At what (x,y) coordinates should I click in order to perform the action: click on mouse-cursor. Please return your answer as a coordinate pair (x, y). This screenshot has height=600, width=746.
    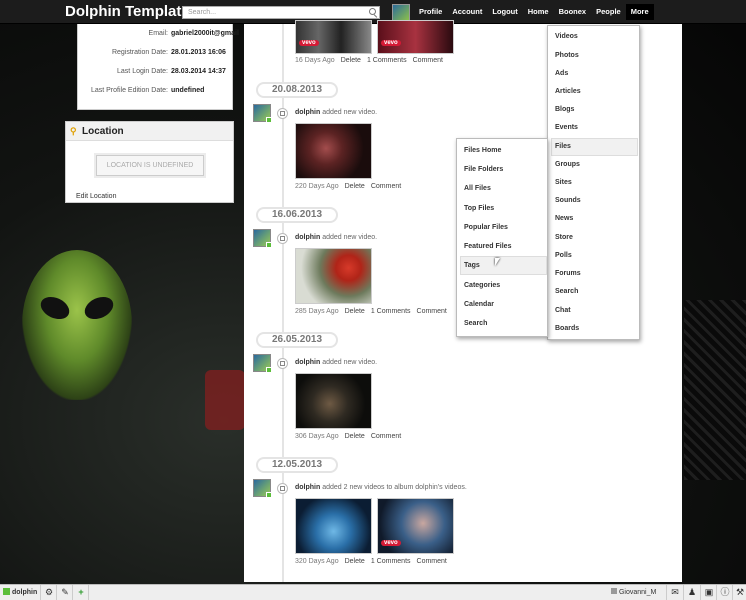
    Looking at the image, I should click on (497, 262).